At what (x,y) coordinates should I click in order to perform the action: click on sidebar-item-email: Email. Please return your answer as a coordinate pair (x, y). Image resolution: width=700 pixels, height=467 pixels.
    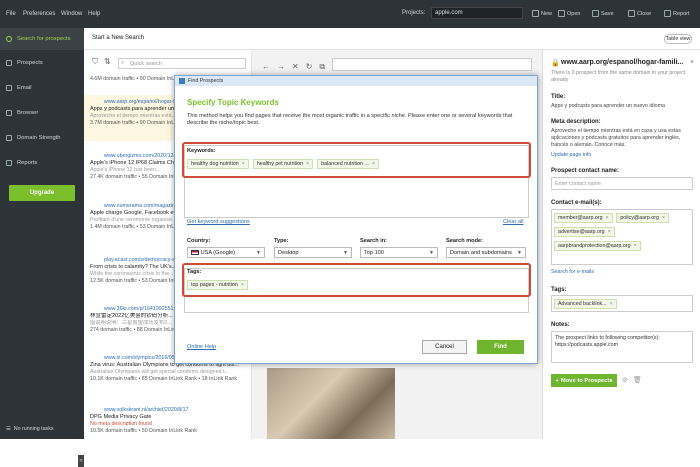
    Looking at the image, I should click on (42, 88).